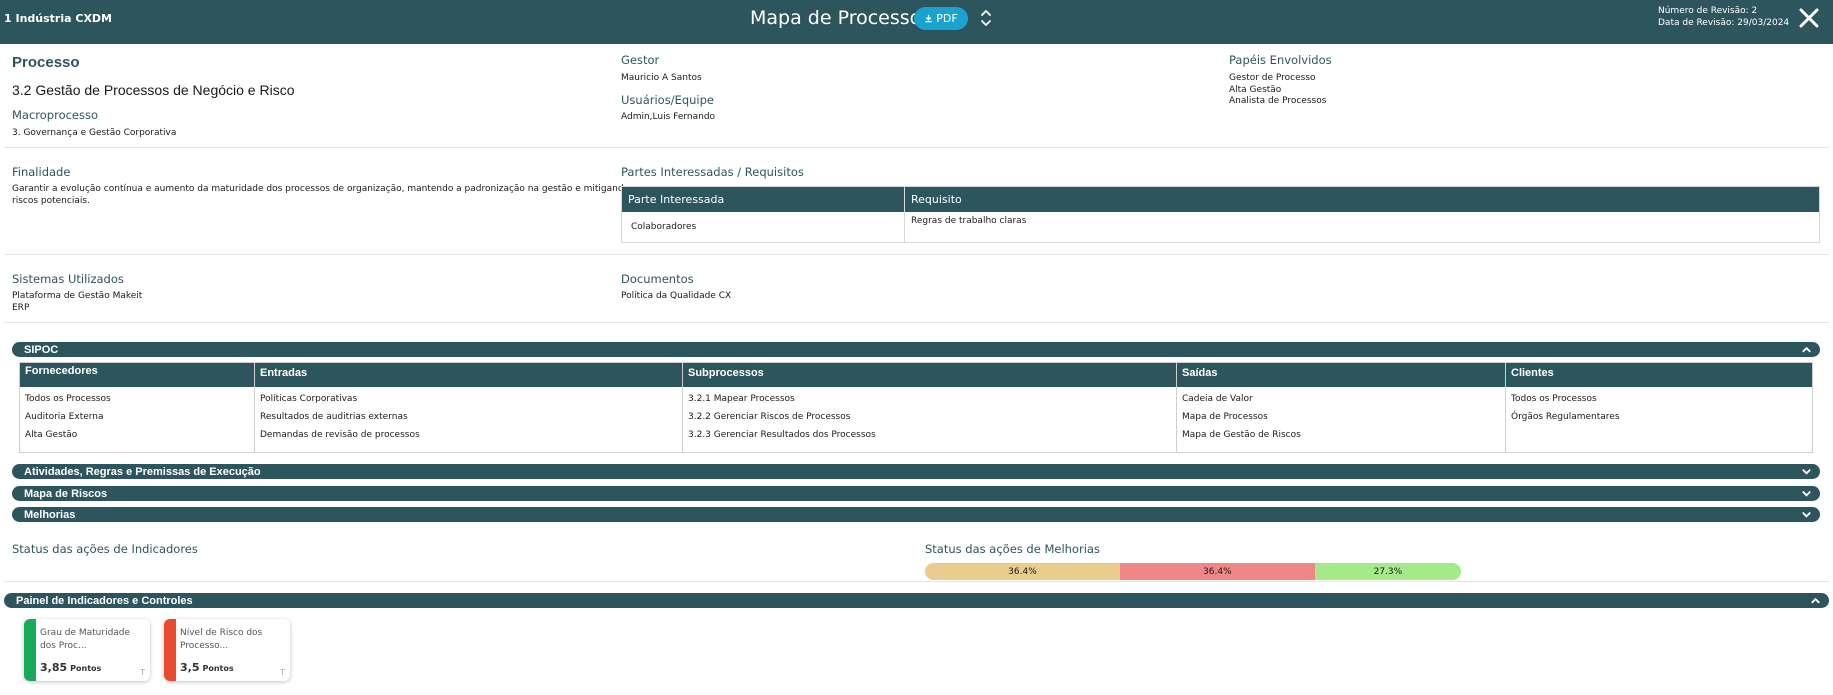 Image resolution: width=1833 pixels, height=695 pixels. What do you see at coordinates (916, 514) in the screenshot?
I see `improvements-section-header: Melhorias` at bounding box center [916, 514].